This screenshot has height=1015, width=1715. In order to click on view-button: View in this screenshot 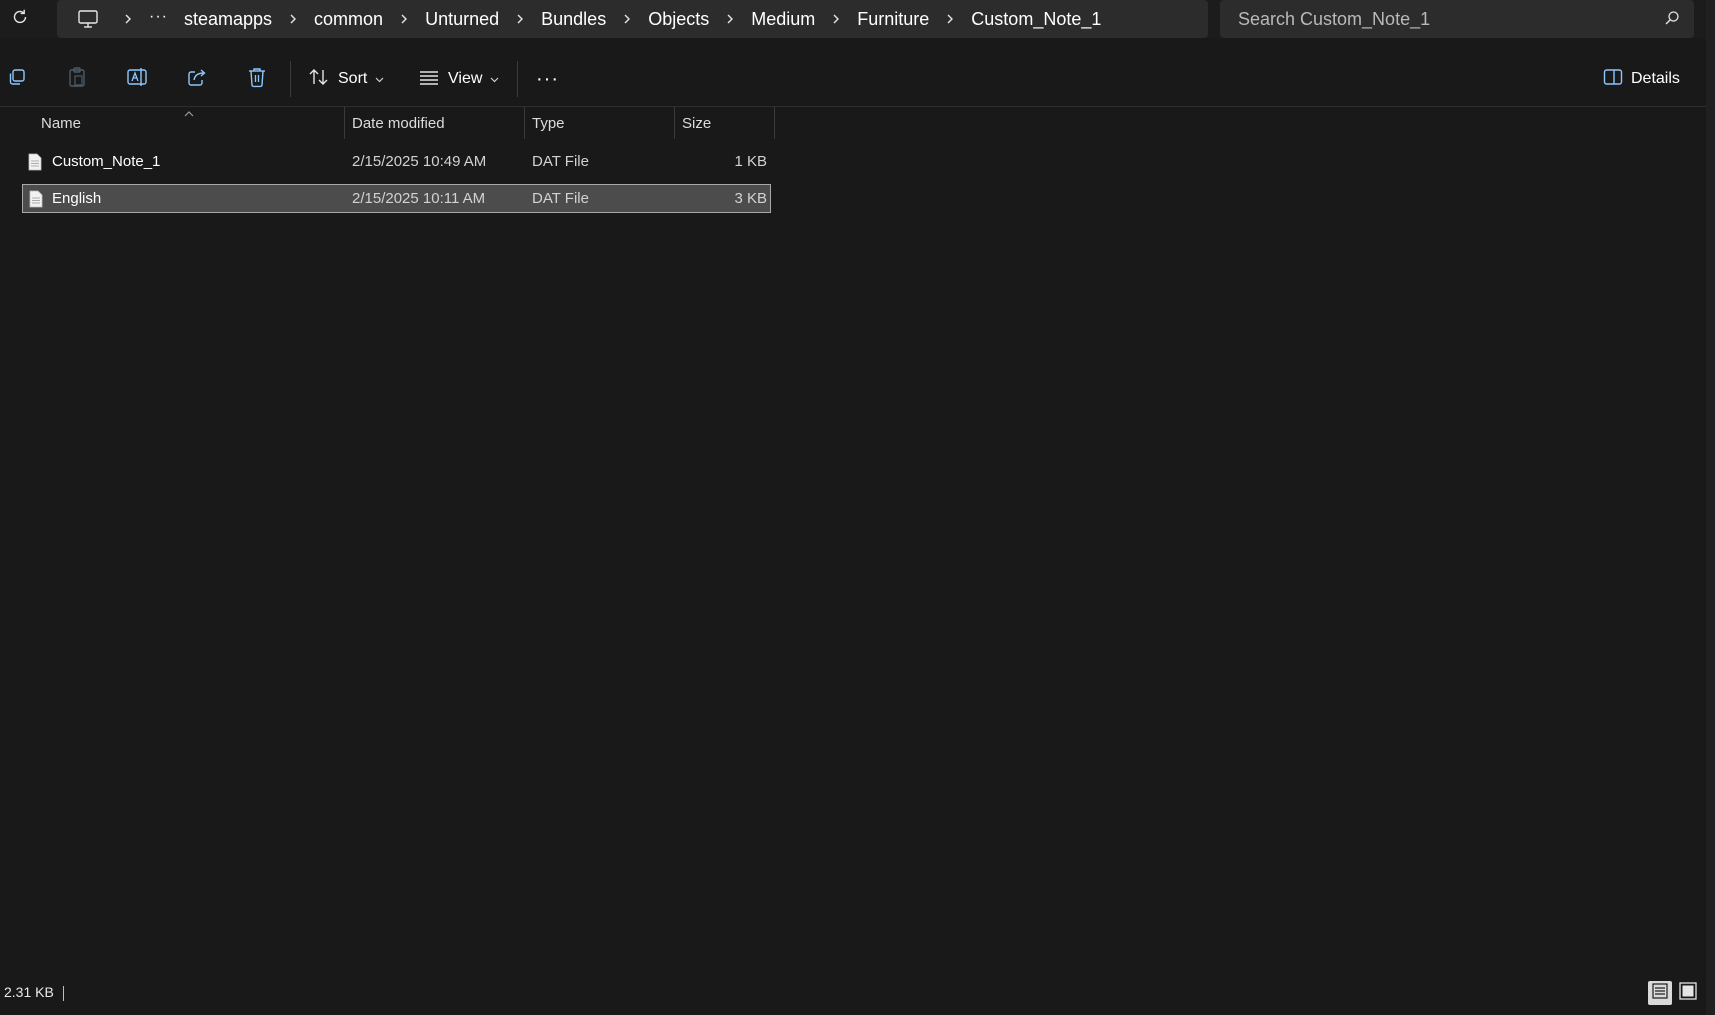, I will do `click(458, 79)`.